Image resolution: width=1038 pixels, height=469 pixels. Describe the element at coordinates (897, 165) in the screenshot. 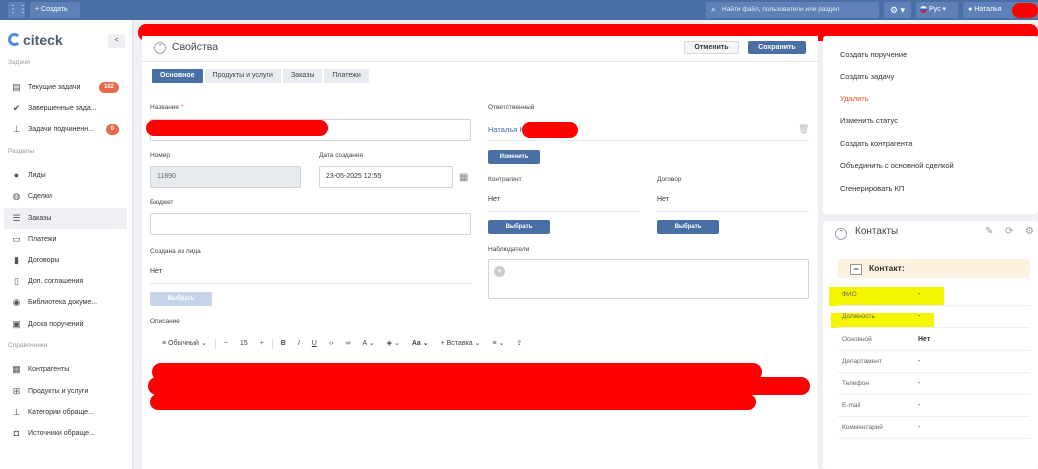

I see `action-merge-deal: Объединить с основной сделкой` at that location.